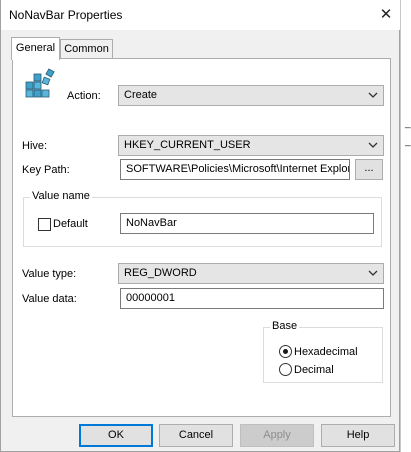 The width and height of the screenshot is (411, 452). Describe the element at coordinates (141, 95) in the screenshot. I see `action-value: Create` at that location.